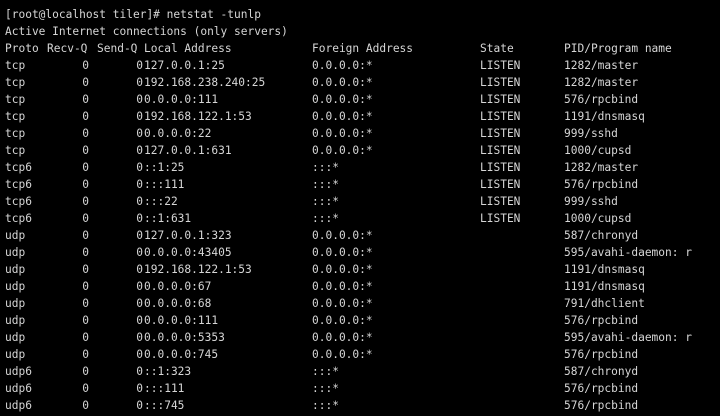 The image size is (720, 416). What do you see at coordinates (22, 48) in the screenshot?
I see `header-proto: Proto` at bounding box center [22, 48].